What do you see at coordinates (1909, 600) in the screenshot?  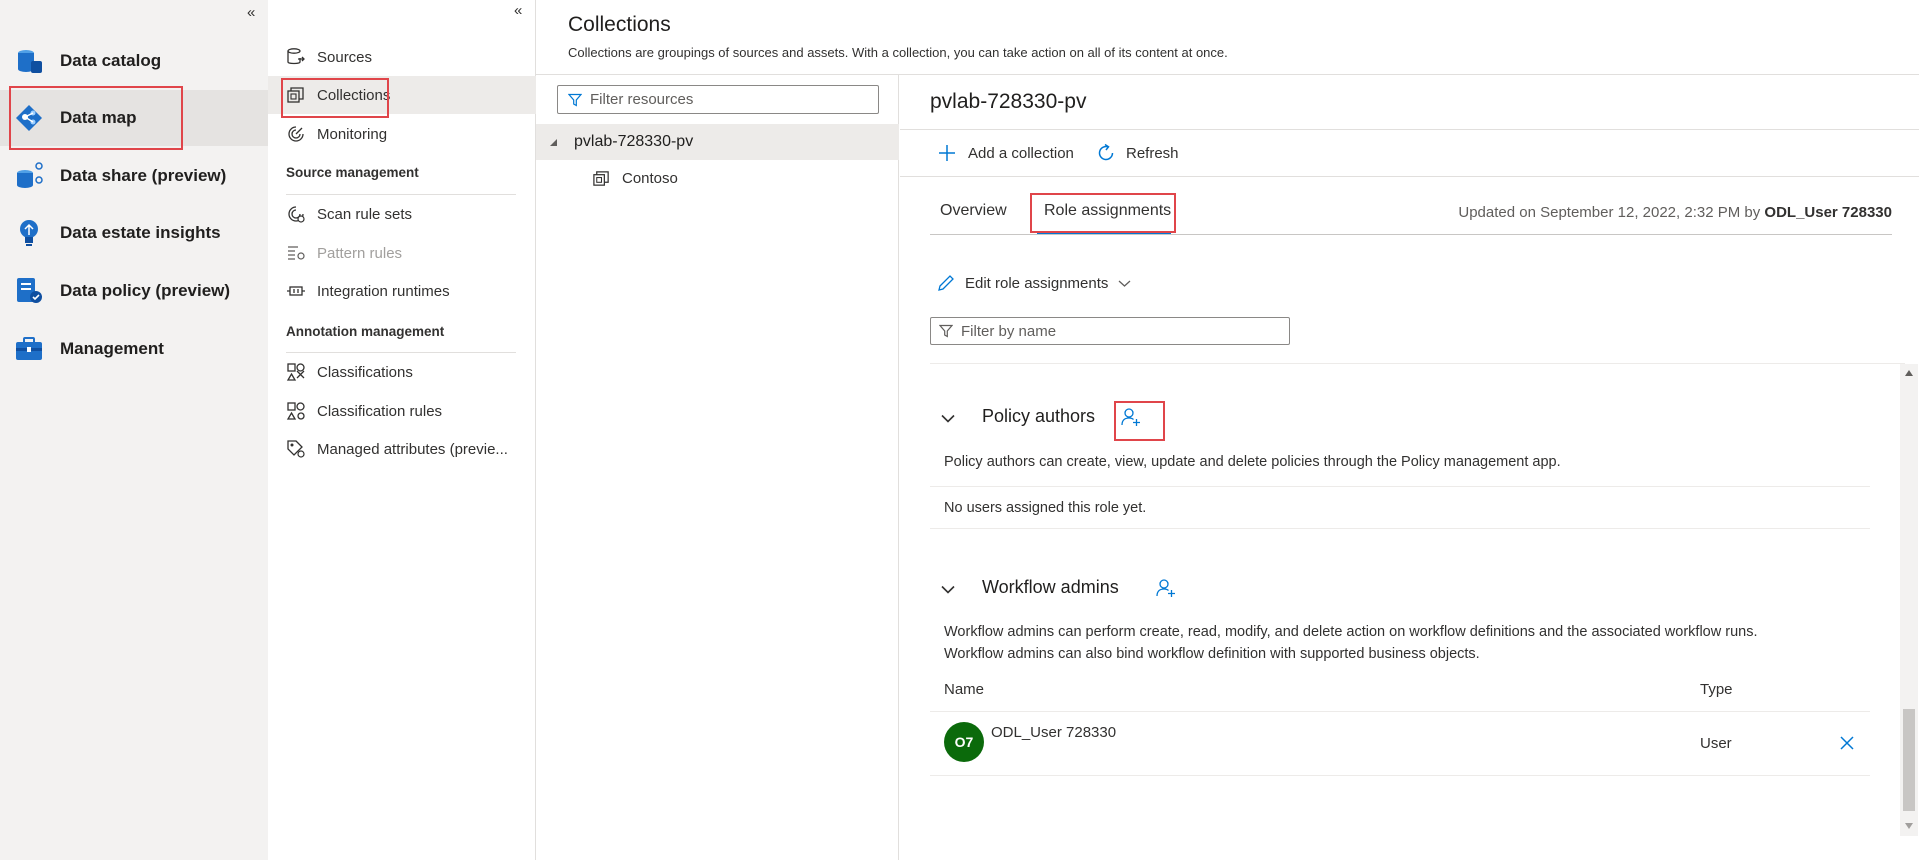 I see `vertical-scrollbar` at bounding box center [1909, 600].